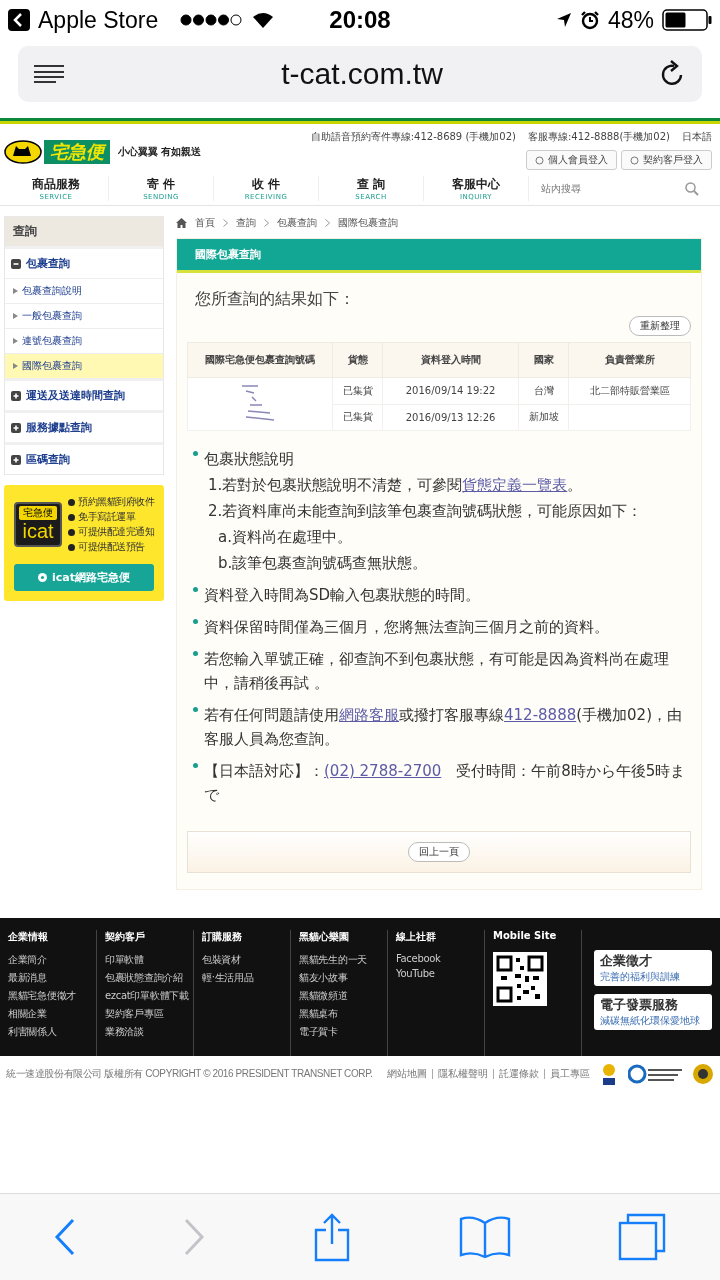 This screenshot has height=1280, width=720. Describe the element at coordinates (332, 1237) in the screenshot. I see `share-icon` at that location.